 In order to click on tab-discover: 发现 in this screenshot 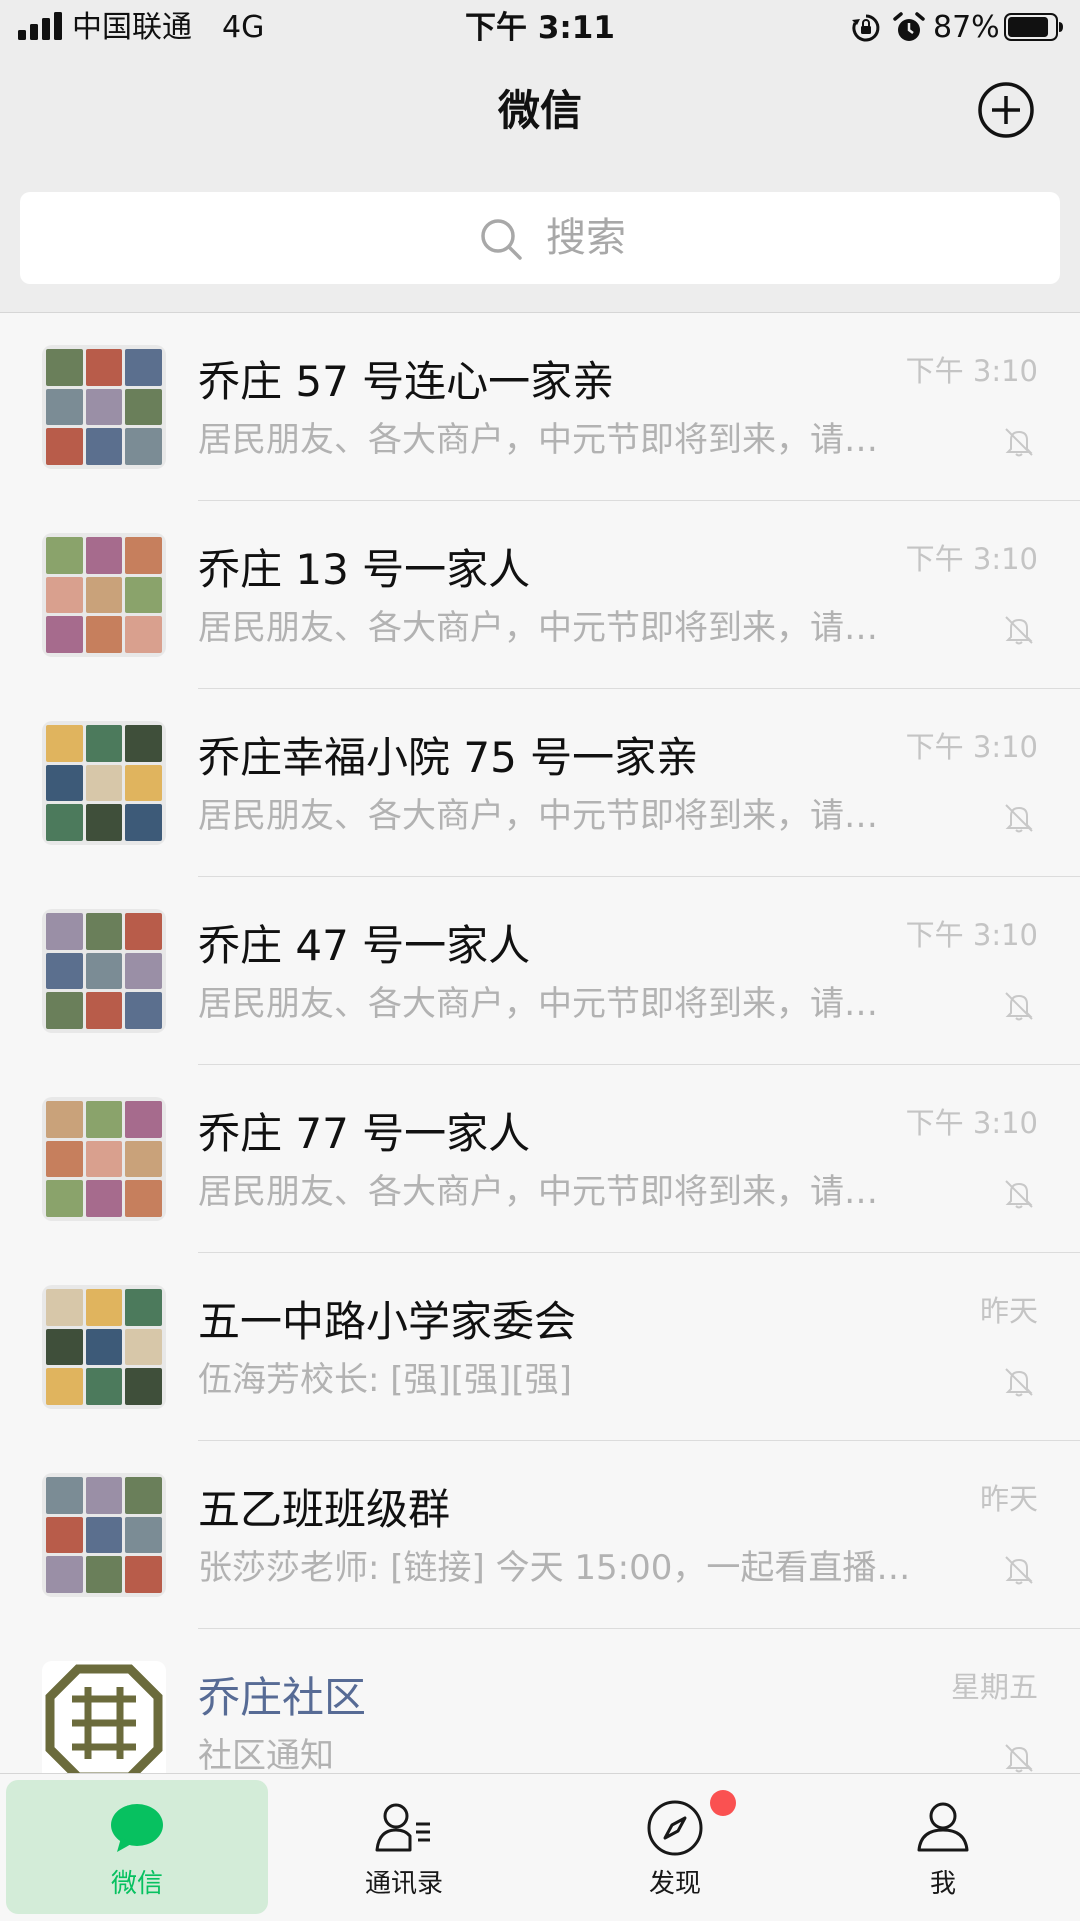, I will do `click(675, 1847)`.